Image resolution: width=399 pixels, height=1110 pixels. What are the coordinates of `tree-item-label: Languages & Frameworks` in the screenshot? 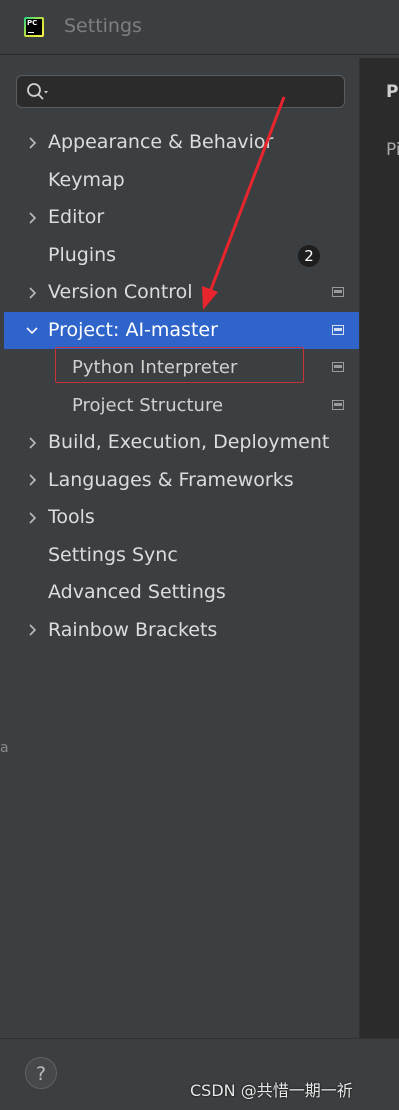 It's located at (171, 479).